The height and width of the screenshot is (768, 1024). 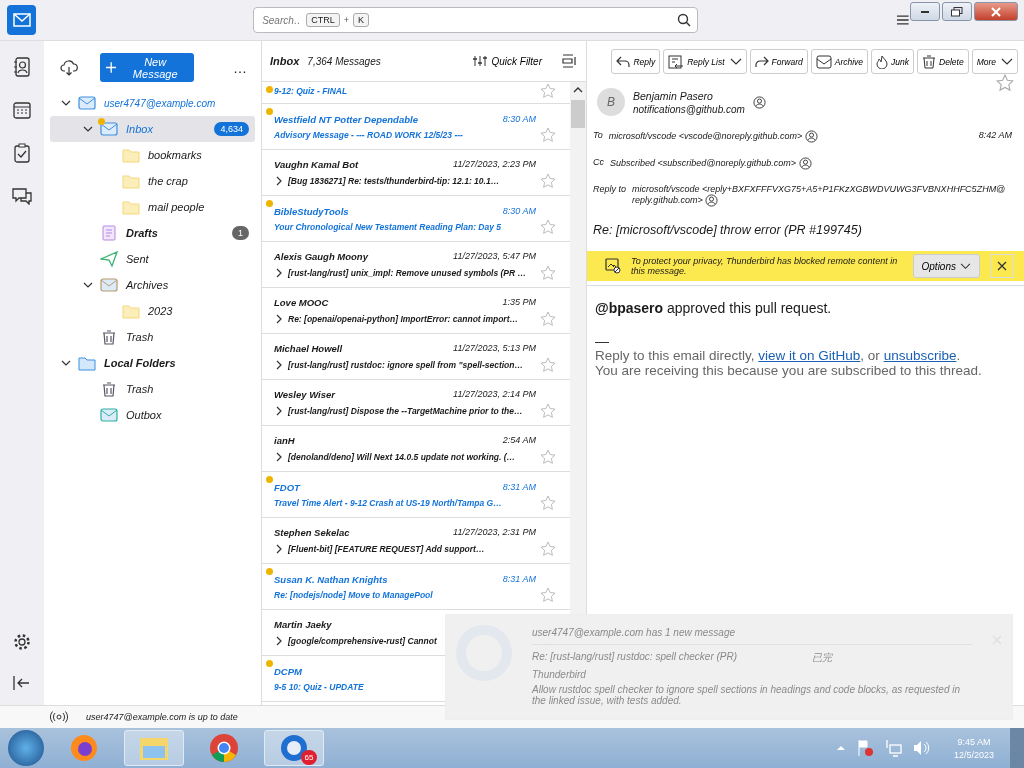 What do you see at coordinates (152, 155) in the screenshot?
I see `folder-item: bookmarks` at bounding box center [152, 155].